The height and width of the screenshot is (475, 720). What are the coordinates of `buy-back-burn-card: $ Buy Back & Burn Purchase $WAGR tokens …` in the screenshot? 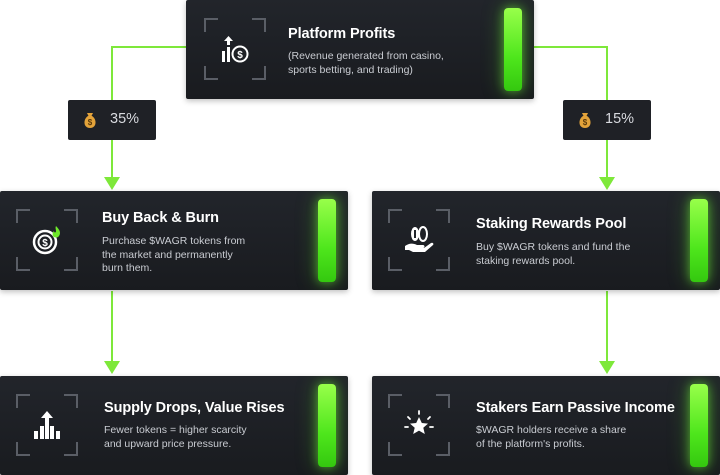 It's located at (174, 240).